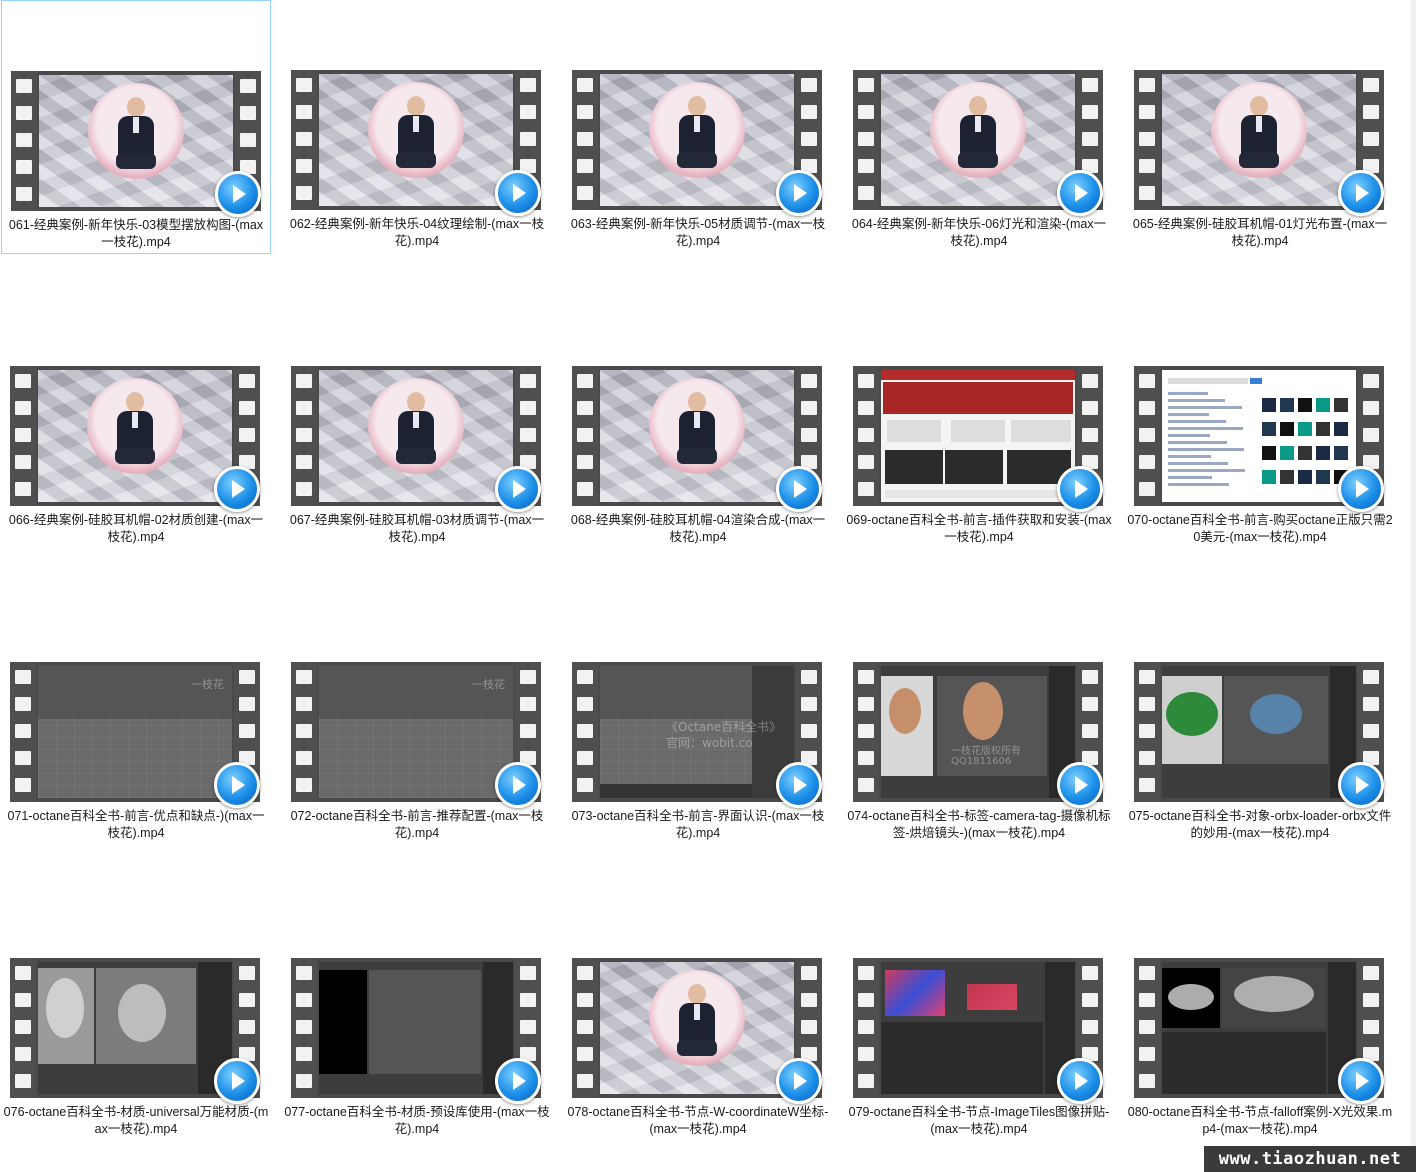  I want to click on lecturer-legs, so click(697, 160).